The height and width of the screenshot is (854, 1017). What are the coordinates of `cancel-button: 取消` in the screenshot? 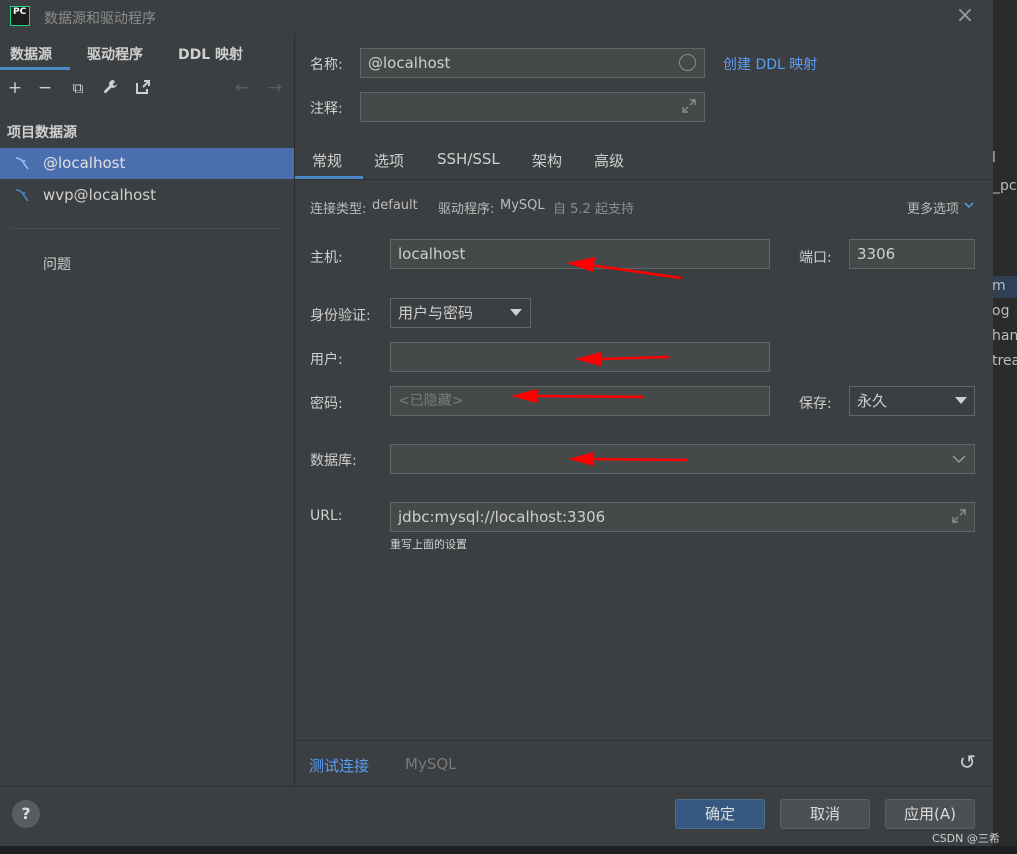 It's located at (825, 814).